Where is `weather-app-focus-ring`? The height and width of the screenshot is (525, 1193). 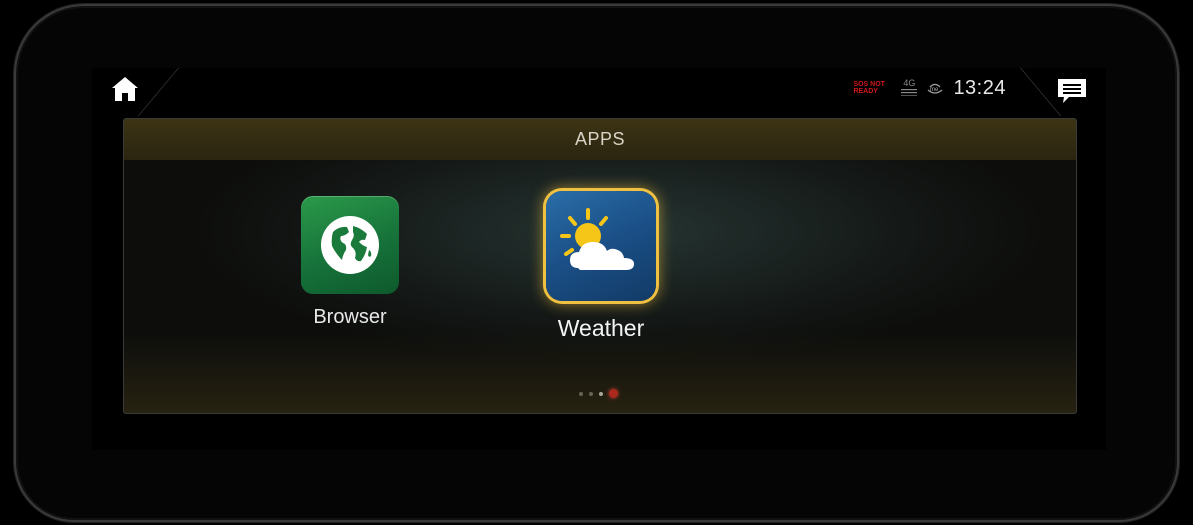
weather-app-focus-ring is located at coordinates (601, 246).